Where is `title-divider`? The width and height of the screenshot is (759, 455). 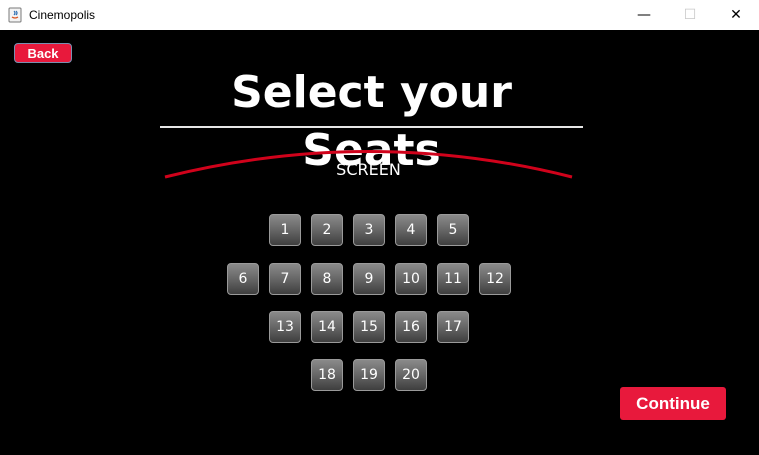 title-divider is located at coordinates (371, 127).